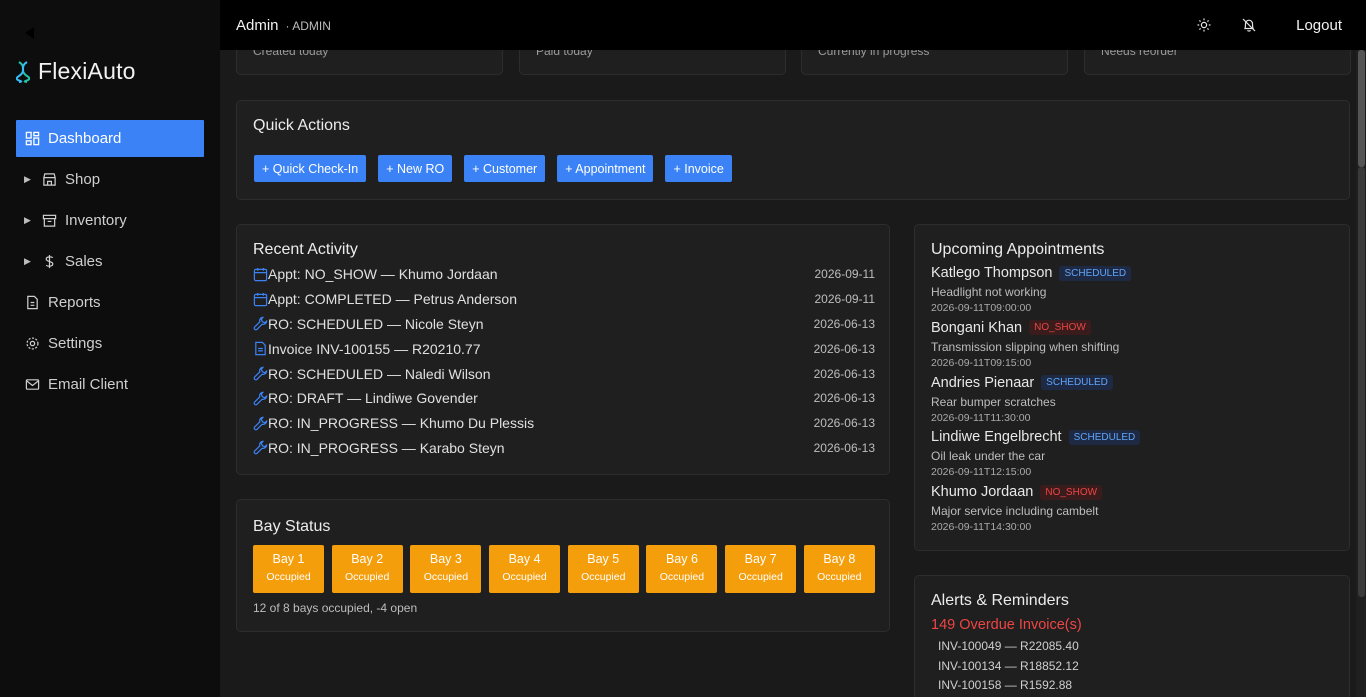 The height and width of the screenshot is (697, 1366). Describe the element at coordinates (505, 168) in the screenshot. I see `new-customer-button: + Customer` at that location.